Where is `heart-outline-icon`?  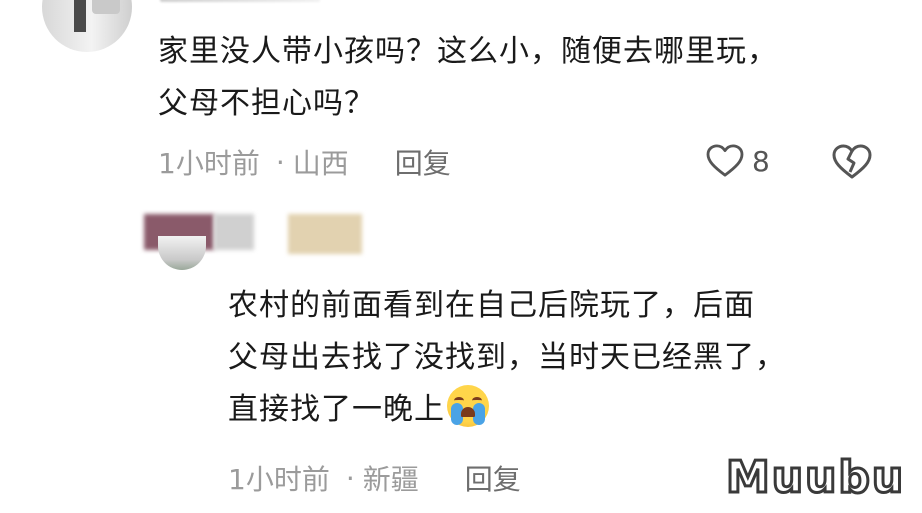 heart-outline-icon is located at coordinates (725, 160).